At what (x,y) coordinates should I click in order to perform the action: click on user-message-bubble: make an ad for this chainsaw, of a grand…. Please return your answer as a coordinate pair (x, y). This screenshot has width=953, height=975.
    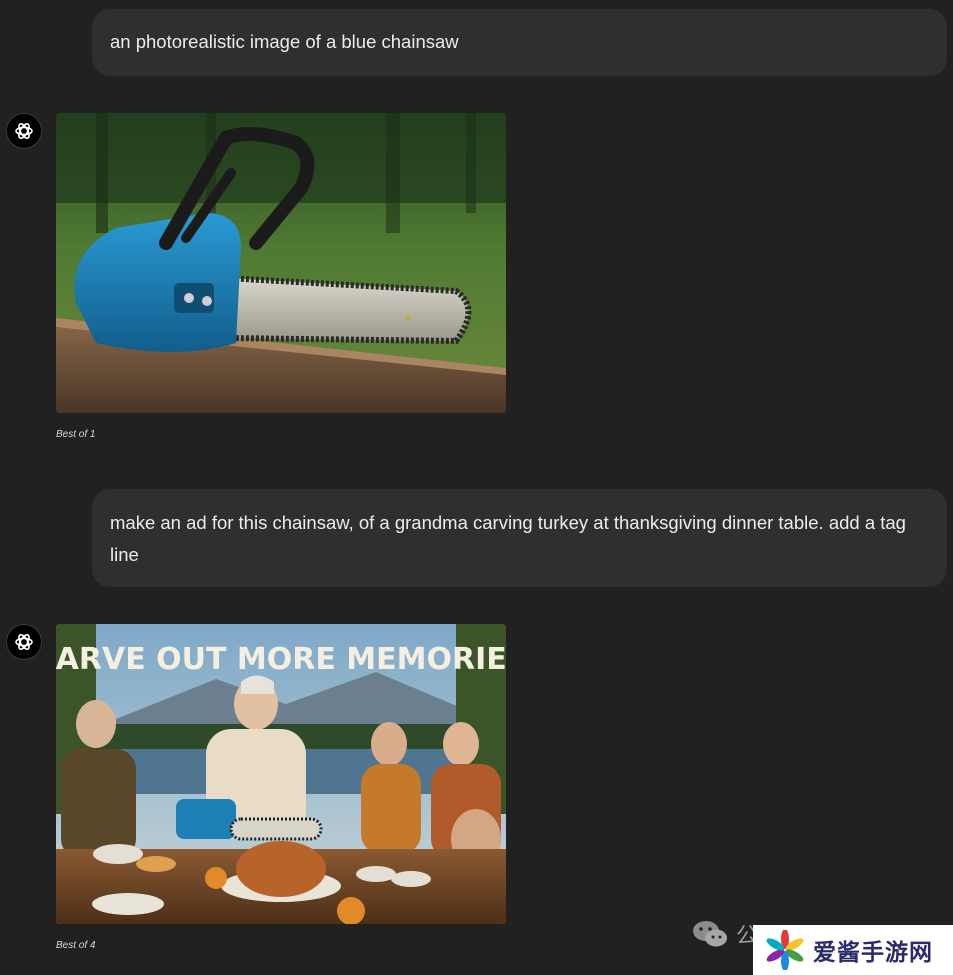
    Looking at the image, I should click on (519, 538).